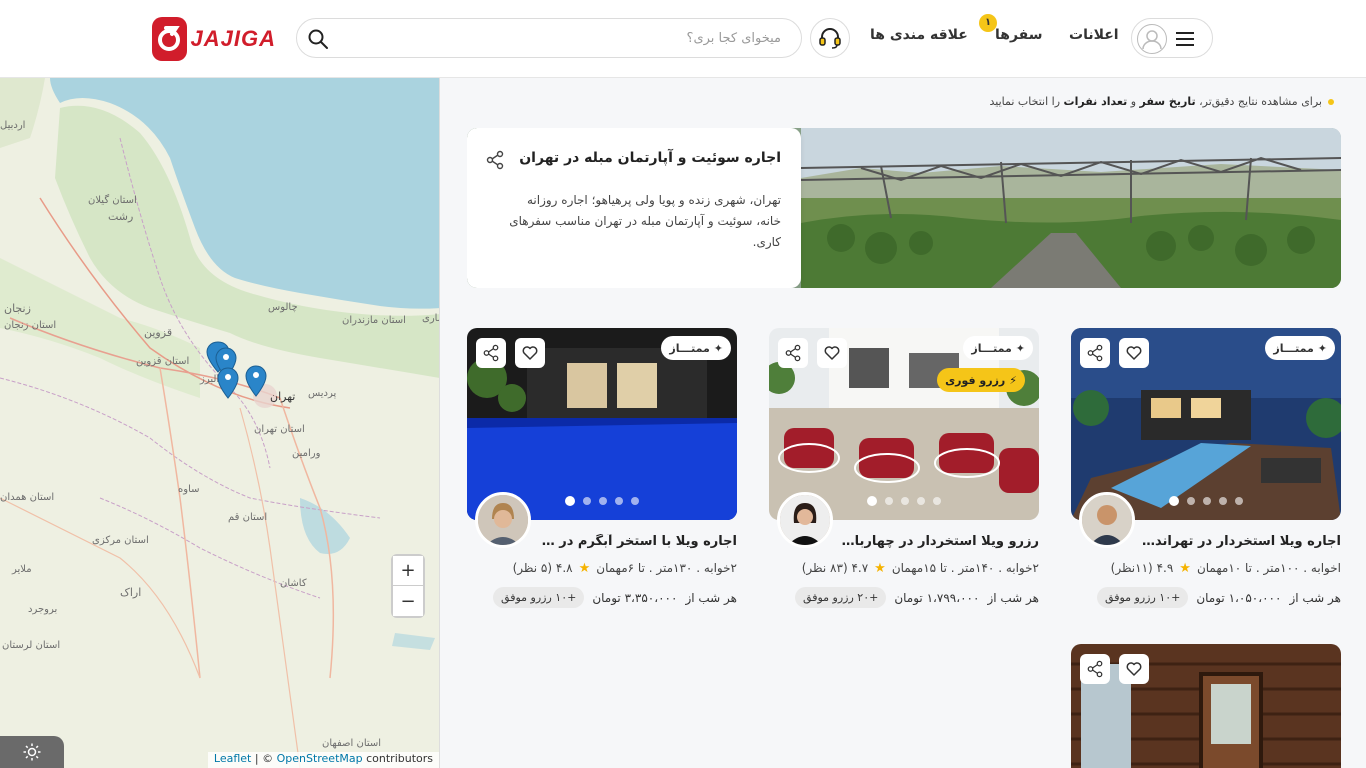  I want to click on map-label-ardabil: اردبیل, so click(13, 125).